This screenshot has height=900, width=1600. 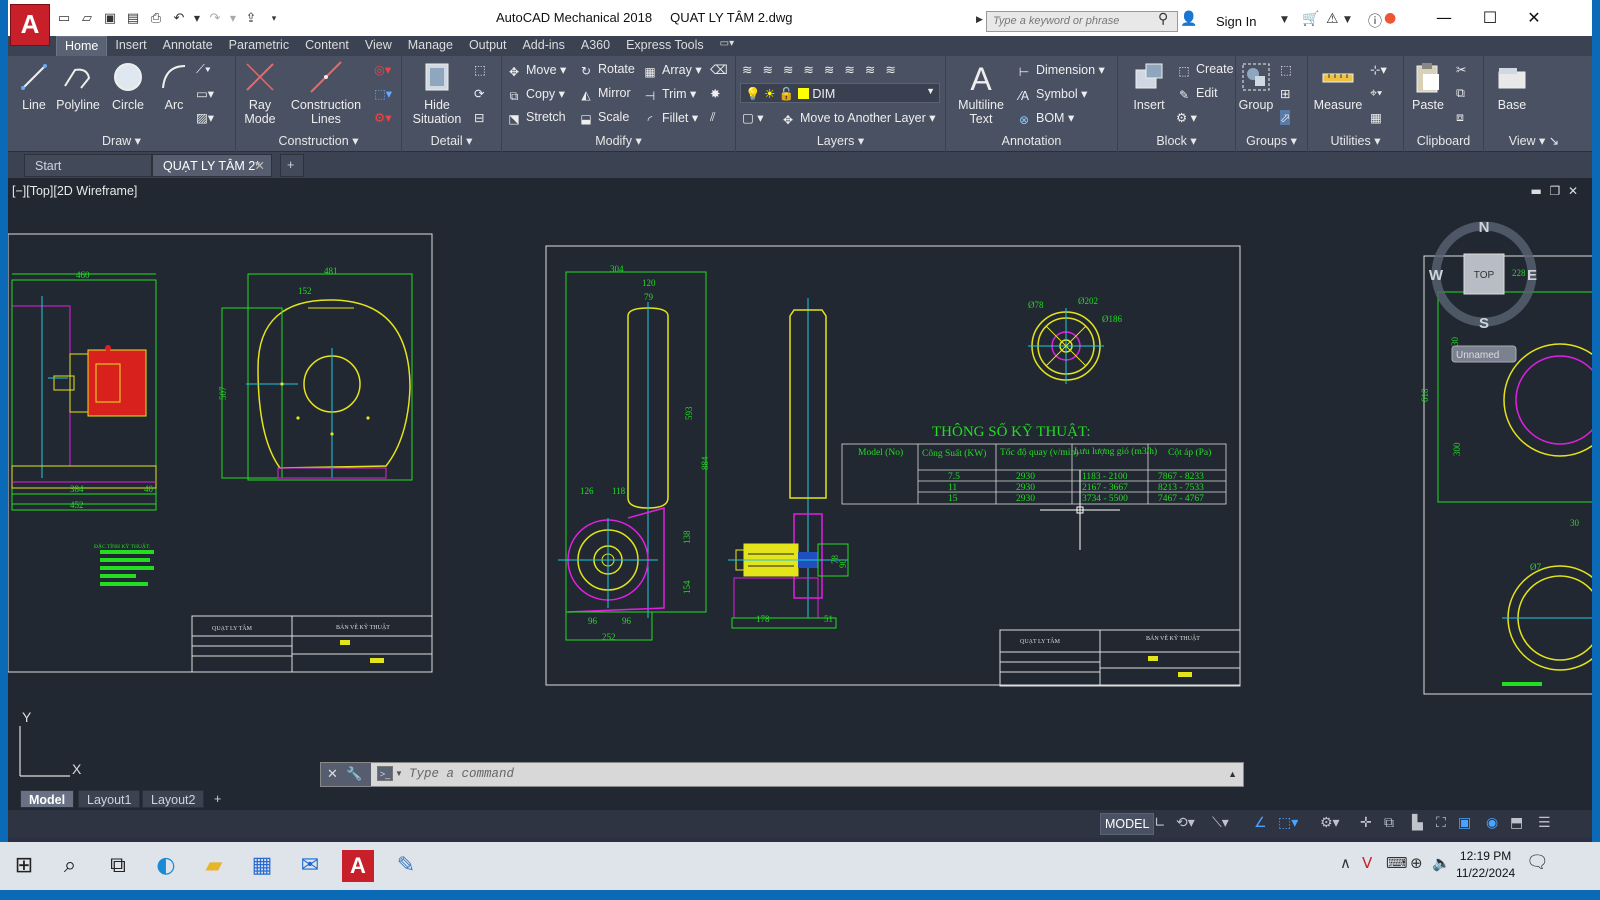 I want to click on windows-start-icon: ⊞, so click(x=24, y=866).